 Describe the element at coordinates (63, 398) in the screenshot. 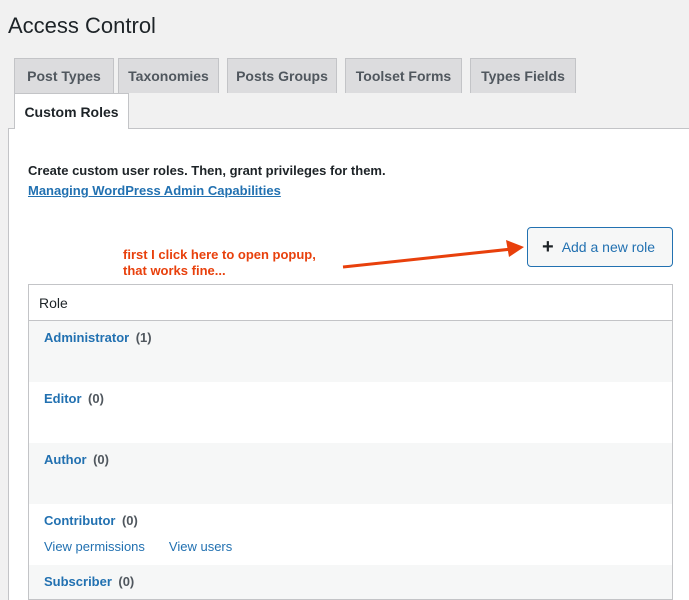

I see `role-name-editor: Editor` at that location.